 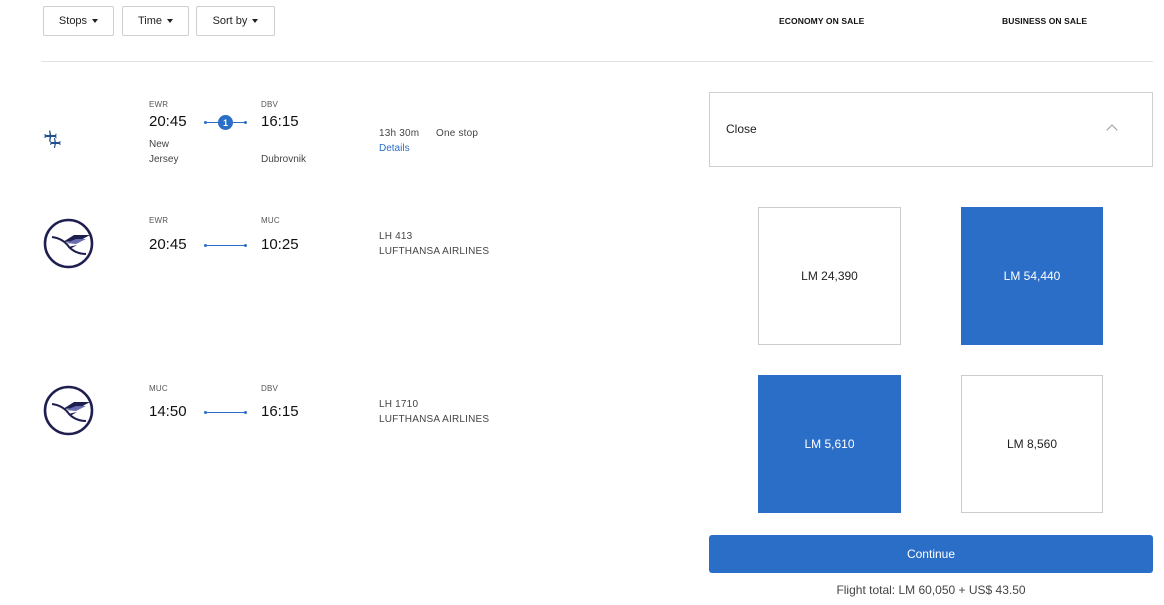 I want to click on fare-price: LM 54,440, so click(x=1032, y=276).